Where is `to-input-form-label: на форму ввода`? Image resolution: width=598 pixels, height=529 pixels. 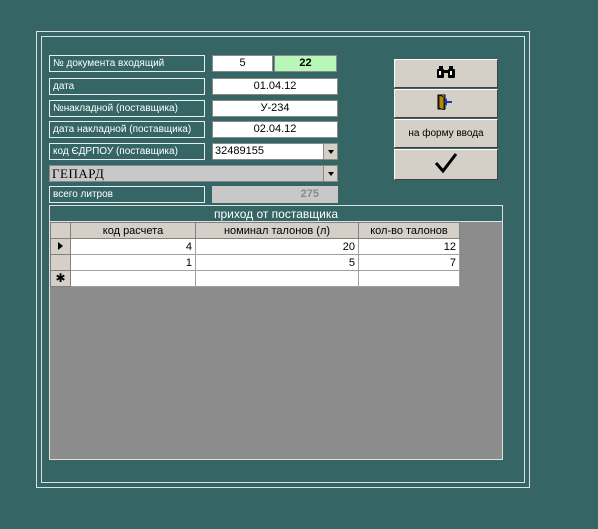
to-input-form-label: на форму ввода is located at coordinates (446, 133).